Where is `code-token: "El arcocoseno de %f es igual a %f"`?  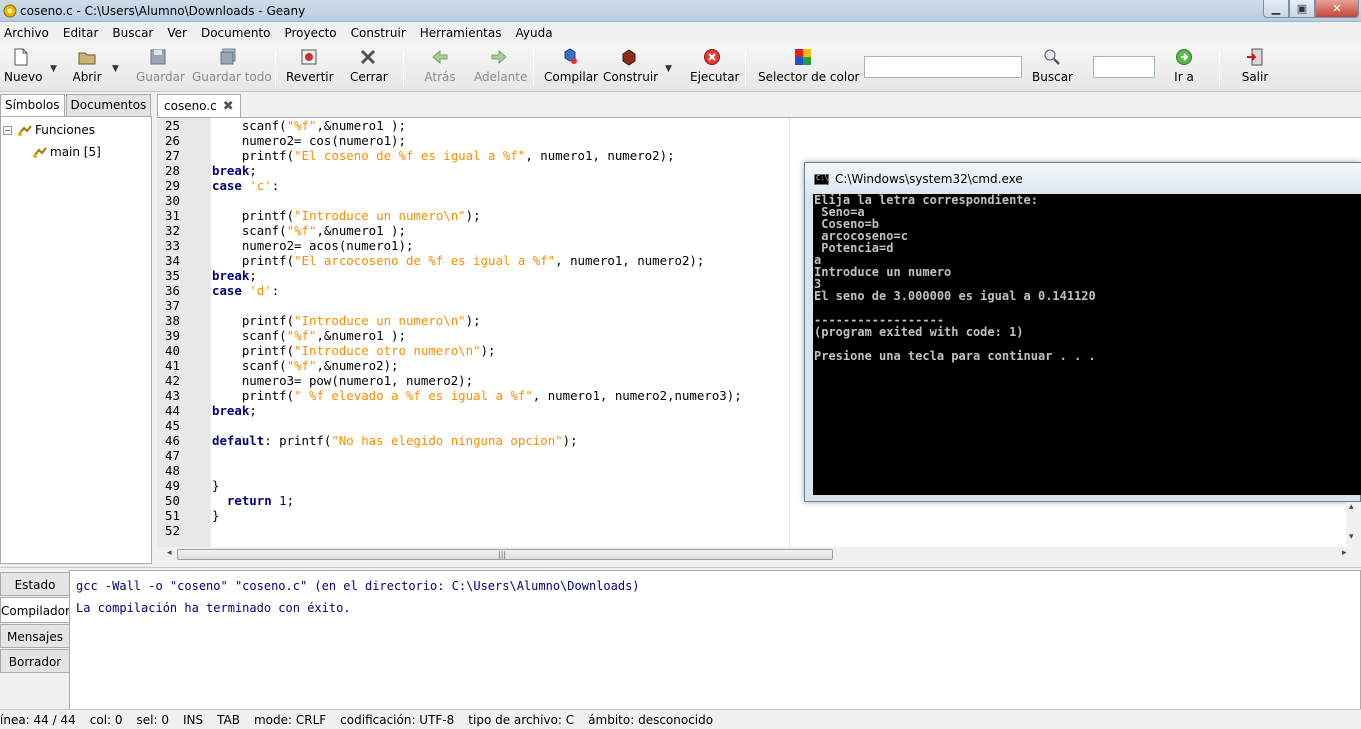
code-token: "El arcocoseno de %f es igual a %f" is located at coordinates (425, 260).